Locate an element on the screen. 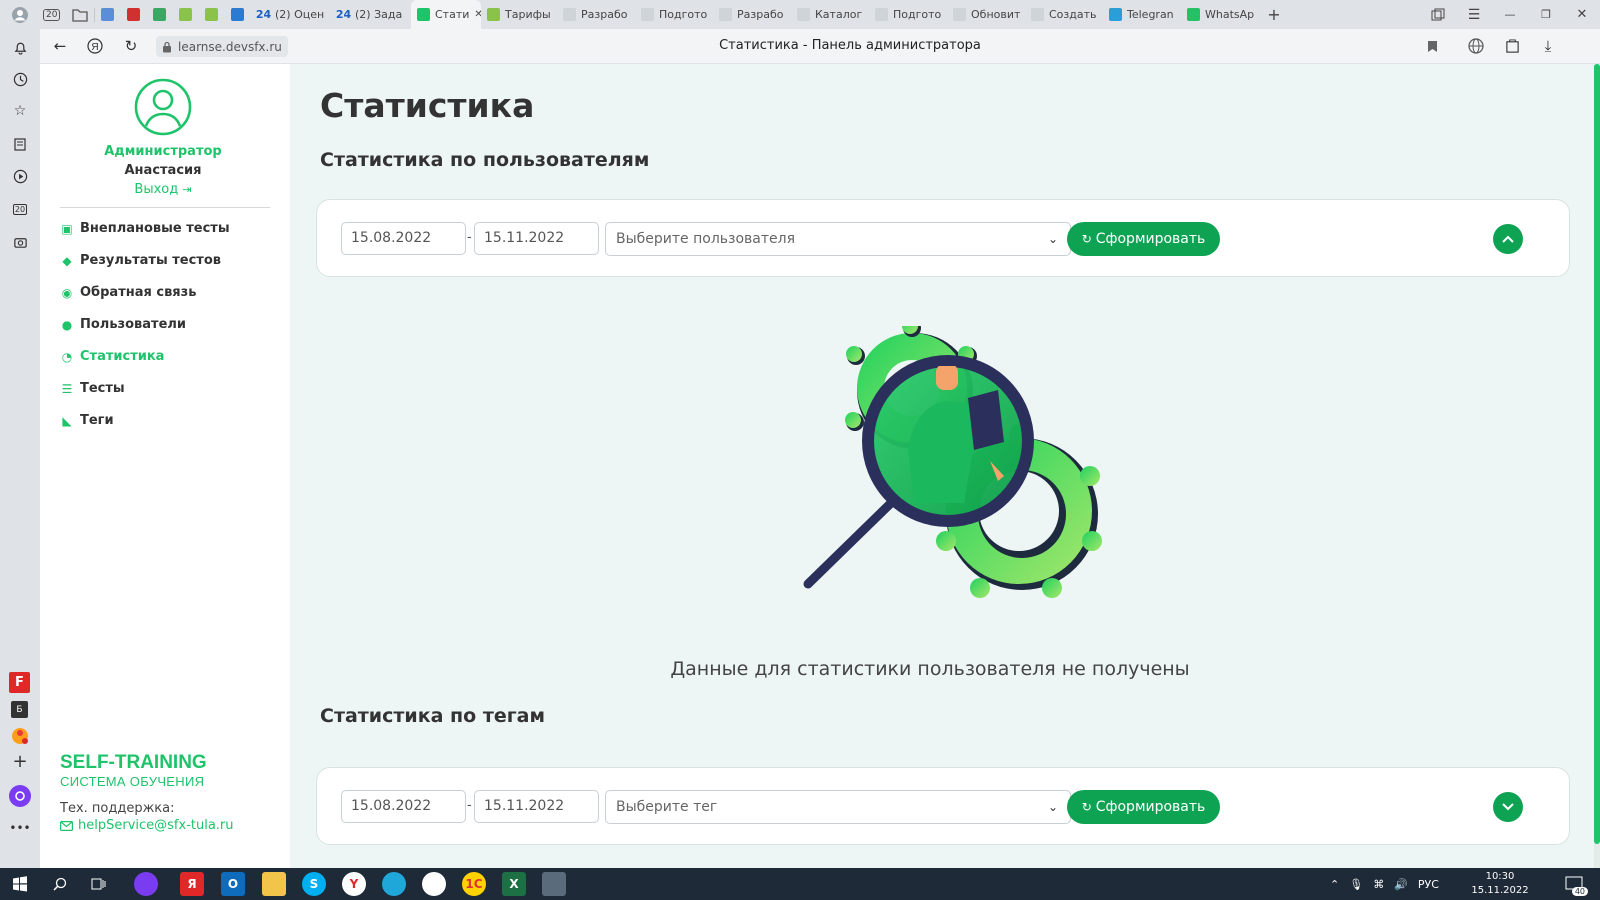 The width and height of the screenshot is (1600, 900). task-view-icon is located at coordinates (99, 884).